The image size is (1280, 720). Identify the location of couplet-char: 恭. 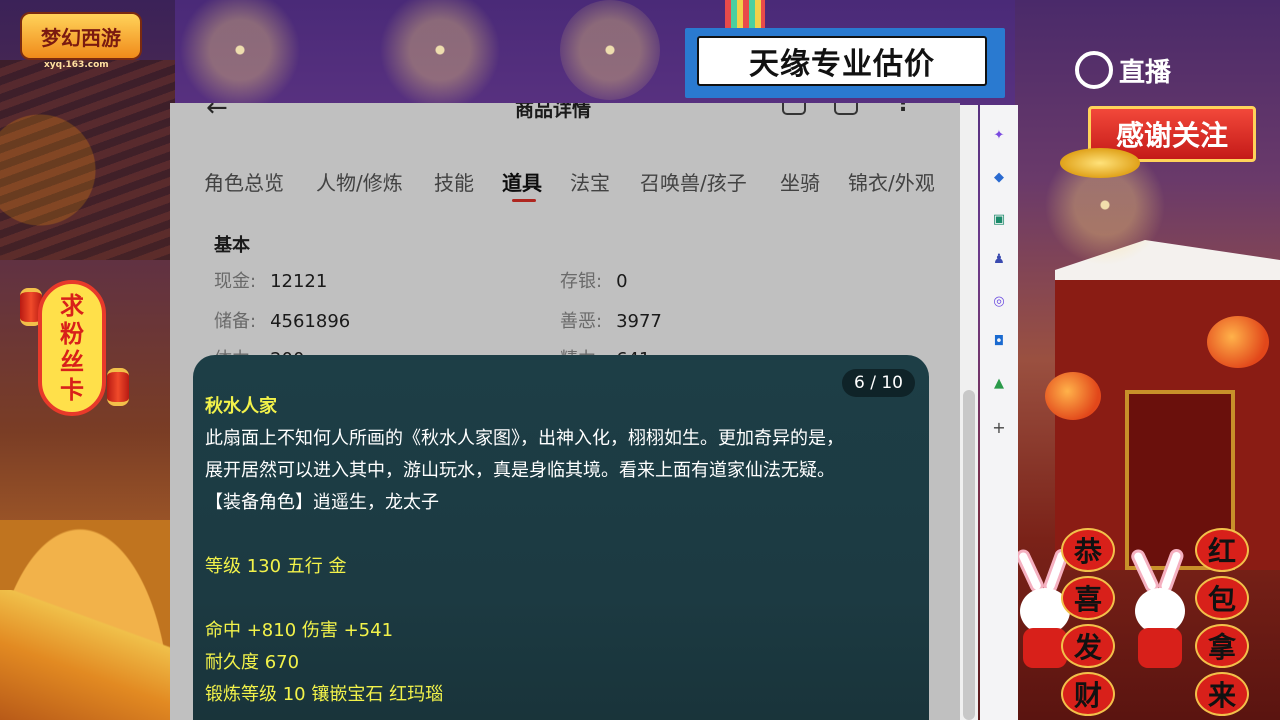
(1088, 550).